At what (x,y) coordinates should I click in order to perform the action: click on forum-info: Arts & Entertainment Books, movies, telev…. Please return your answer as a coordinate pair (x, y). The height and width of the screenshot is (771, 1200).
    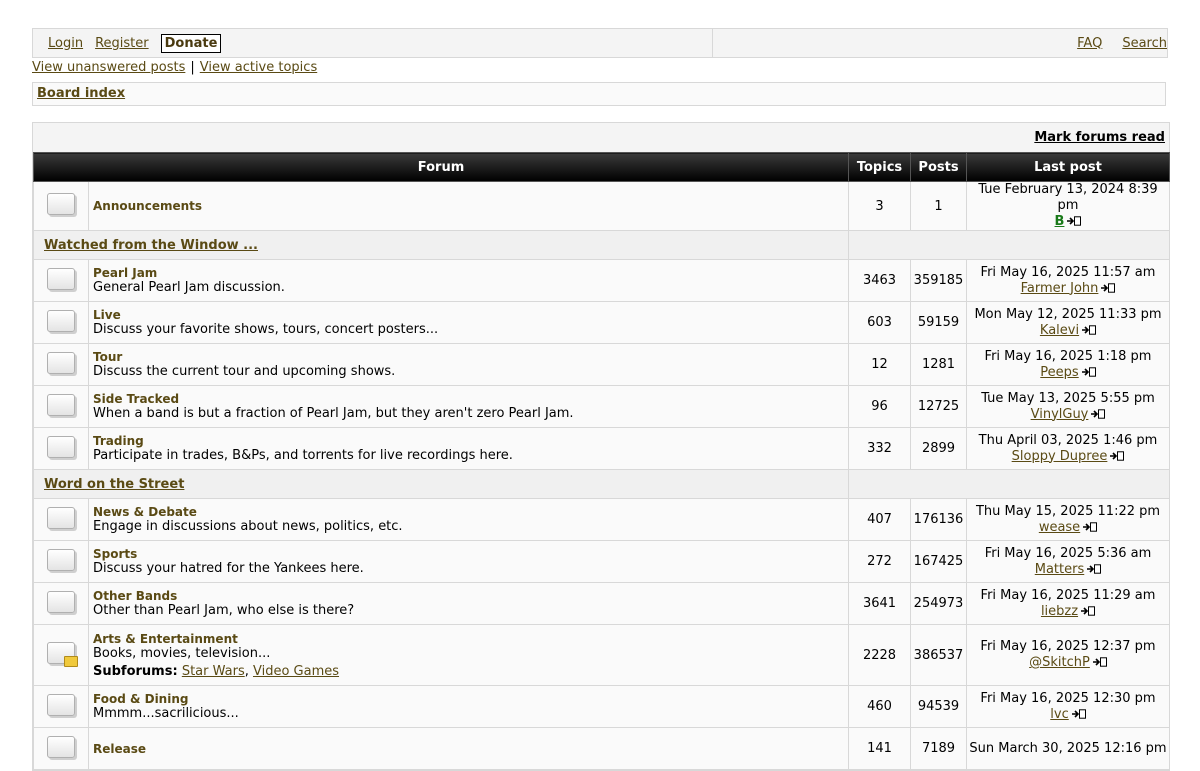
    Looking at the image, I should click on (468, 655).